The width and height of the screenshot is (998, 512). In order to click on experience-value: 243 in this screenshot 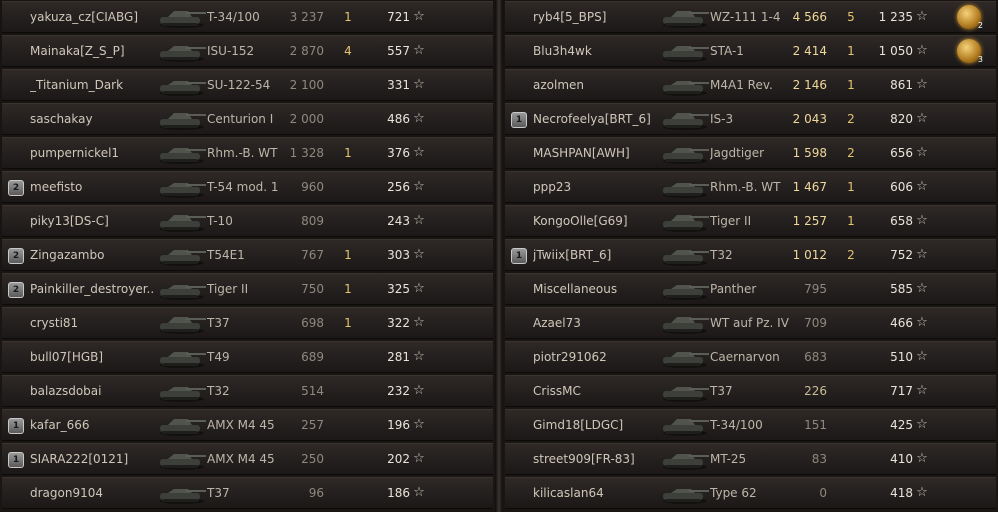, I will do `click(398, 221)`.